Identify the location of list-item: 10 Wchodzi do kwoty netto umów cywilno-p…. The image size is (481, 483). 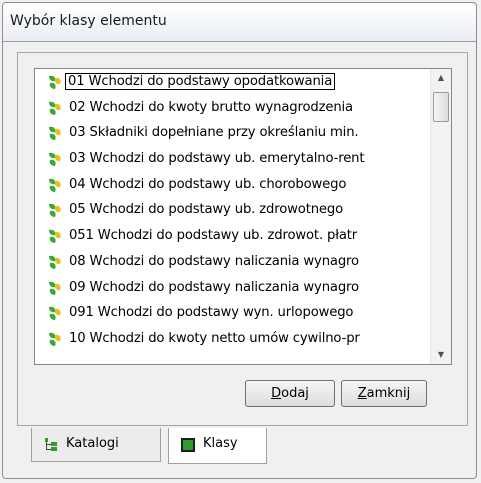
(233, 339).